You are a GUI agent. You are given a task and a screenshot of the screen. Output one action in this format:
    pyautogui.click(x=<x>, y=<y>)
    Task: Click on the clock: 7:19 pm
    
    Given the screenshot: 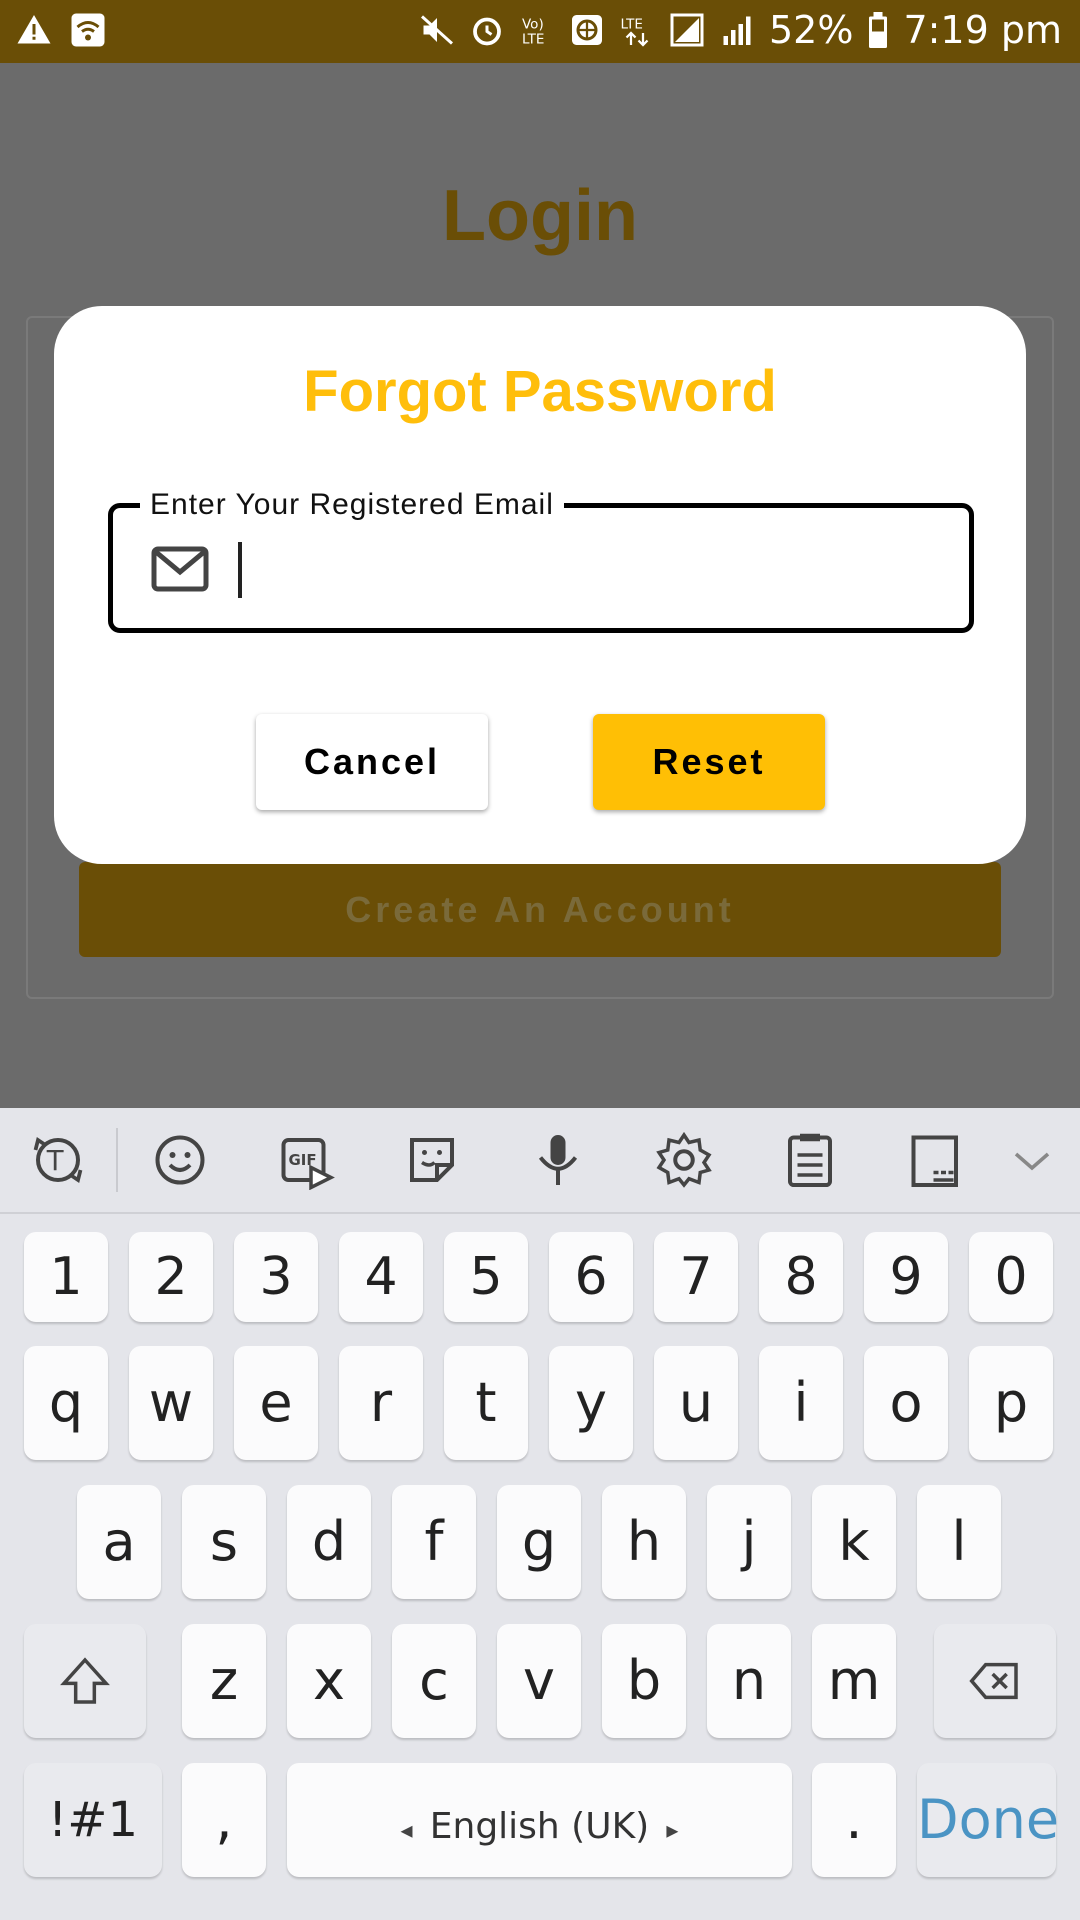 What is the action you would take?
    pyautogui.click(x=982, y=30)
    